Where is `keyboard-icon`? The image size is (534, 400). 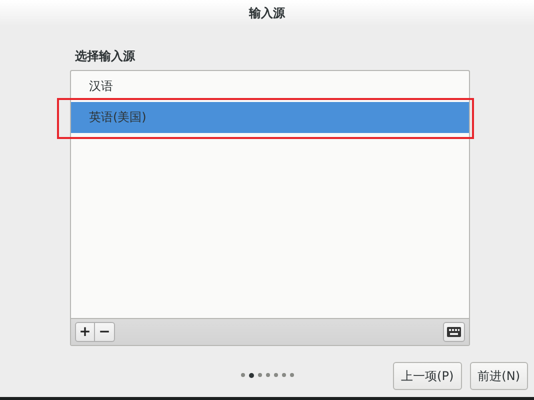 keyboard-icon is located at coordinates (454, 332).